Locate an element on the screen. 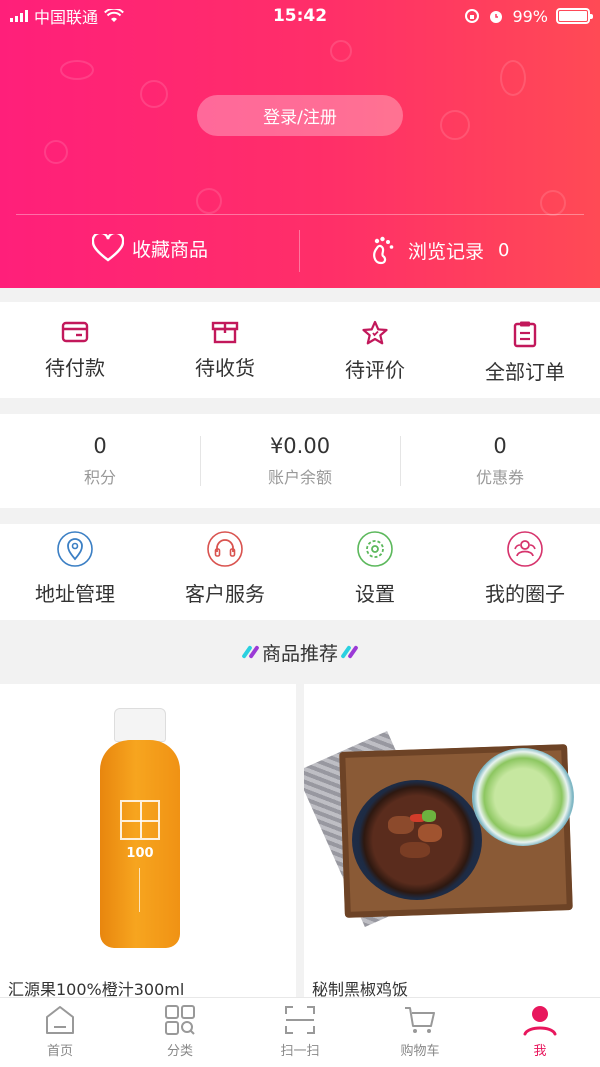  battery-percent: 99% is located at coordinates (530, 16).